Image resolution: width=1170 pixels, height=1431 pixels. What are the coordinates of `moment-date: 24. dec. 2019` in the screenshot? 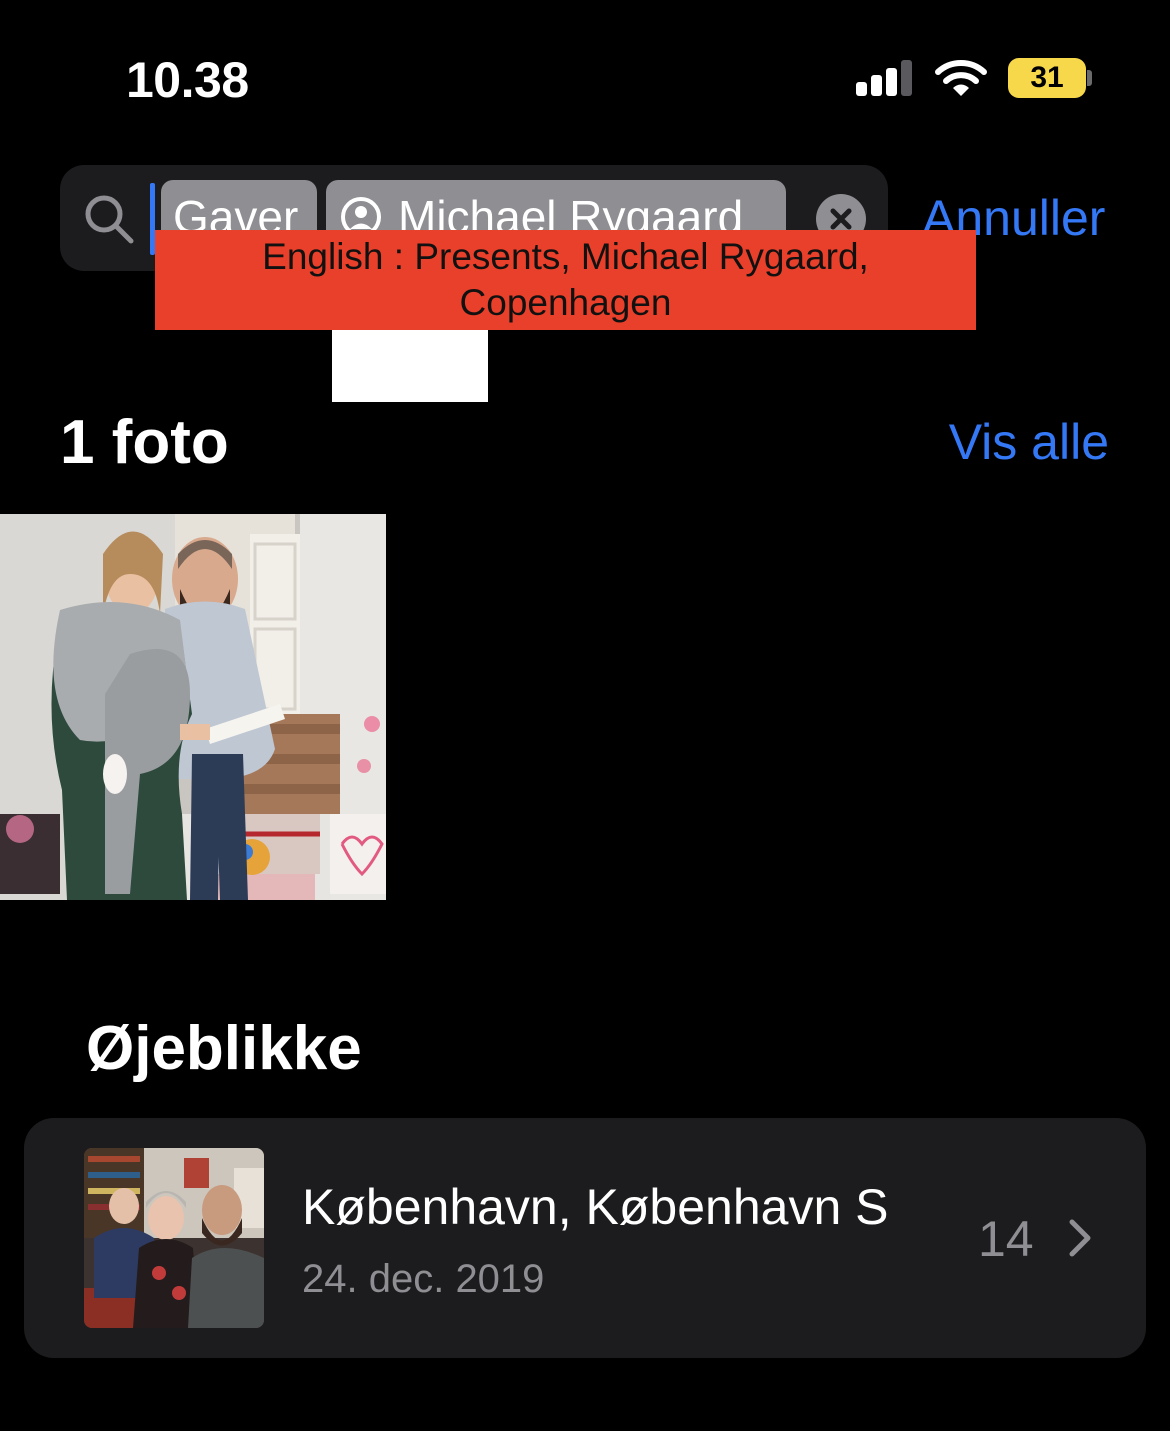 It's located at (423, 1279).